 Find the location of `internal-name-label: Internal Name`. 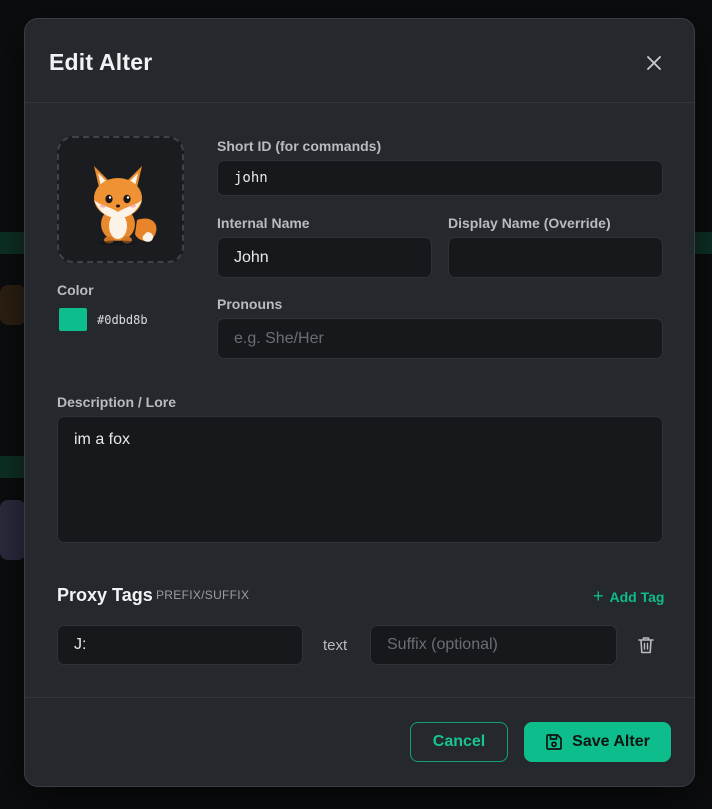

internal-name-label: Internal Name is located at coordinates (263, 223).